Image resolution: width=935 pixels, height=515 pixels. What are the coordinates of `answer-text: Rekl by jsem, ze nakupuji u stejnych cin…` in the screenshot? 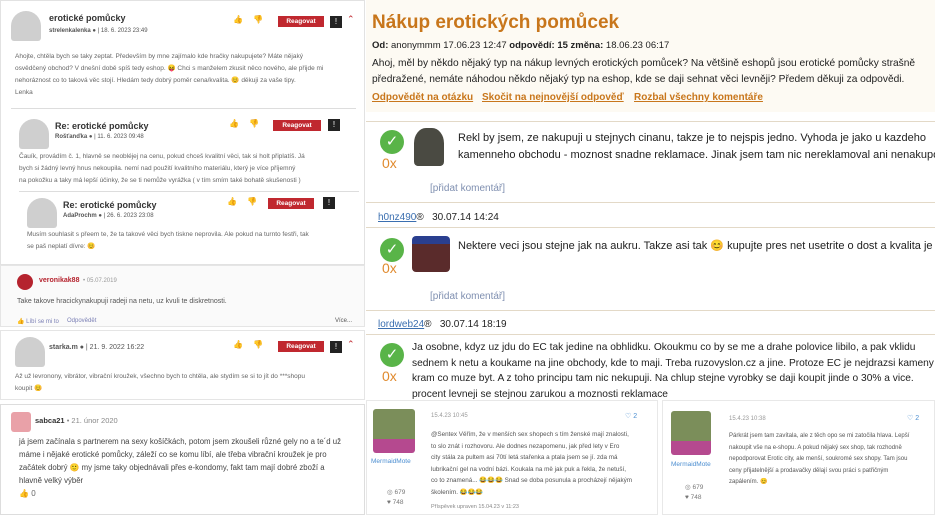 It's located at (696, 146).